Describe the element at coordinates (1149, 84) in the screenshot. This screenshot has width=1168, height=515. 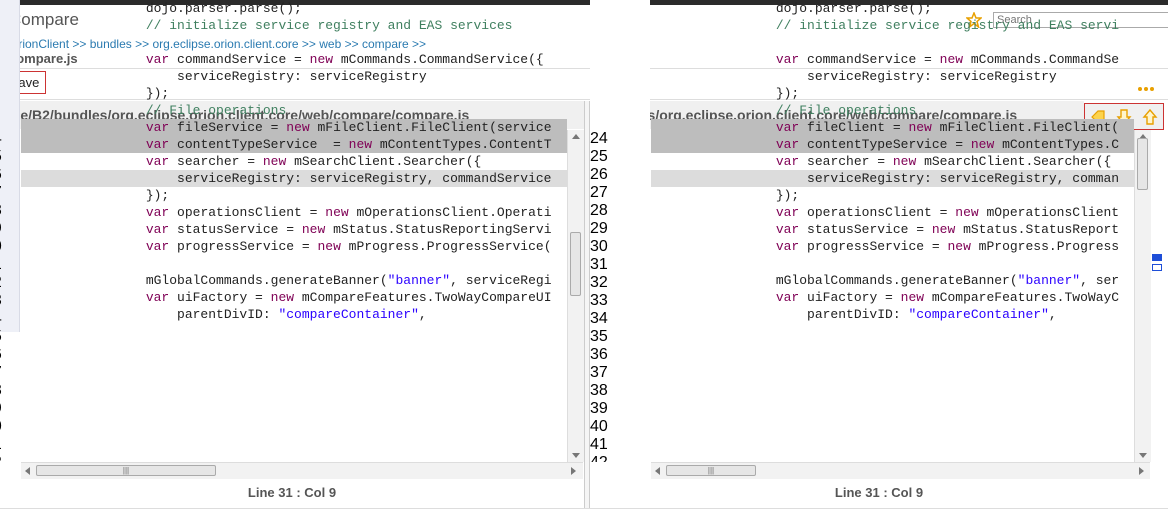
I see `more-actions-icon` at that location.